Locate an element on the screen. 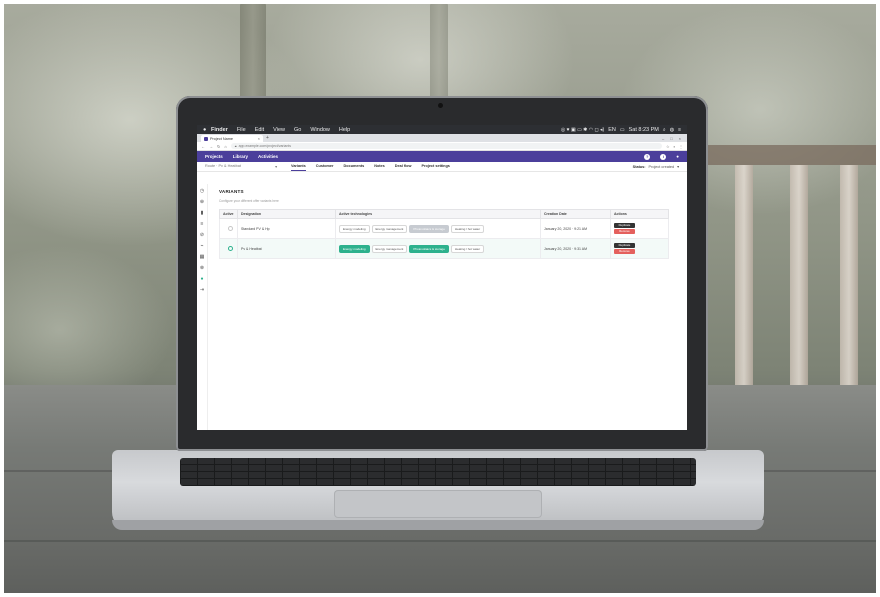 The width and height of the screenshot is (880, 597). tab-variants: Variants is located at coordinates (298, 166).